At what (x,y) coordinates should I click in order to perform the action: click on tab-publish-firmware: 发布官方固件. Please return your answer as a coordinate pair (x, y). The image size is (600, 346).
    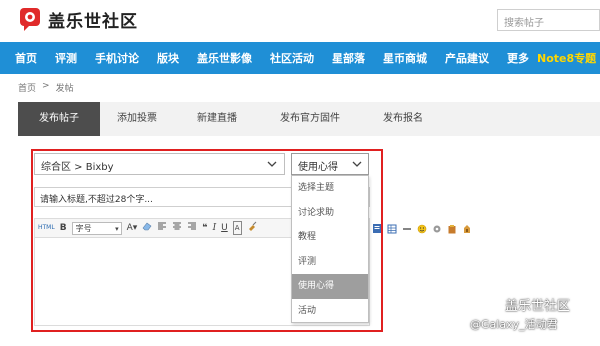
    Looking at the image, I should click on (310, 119).